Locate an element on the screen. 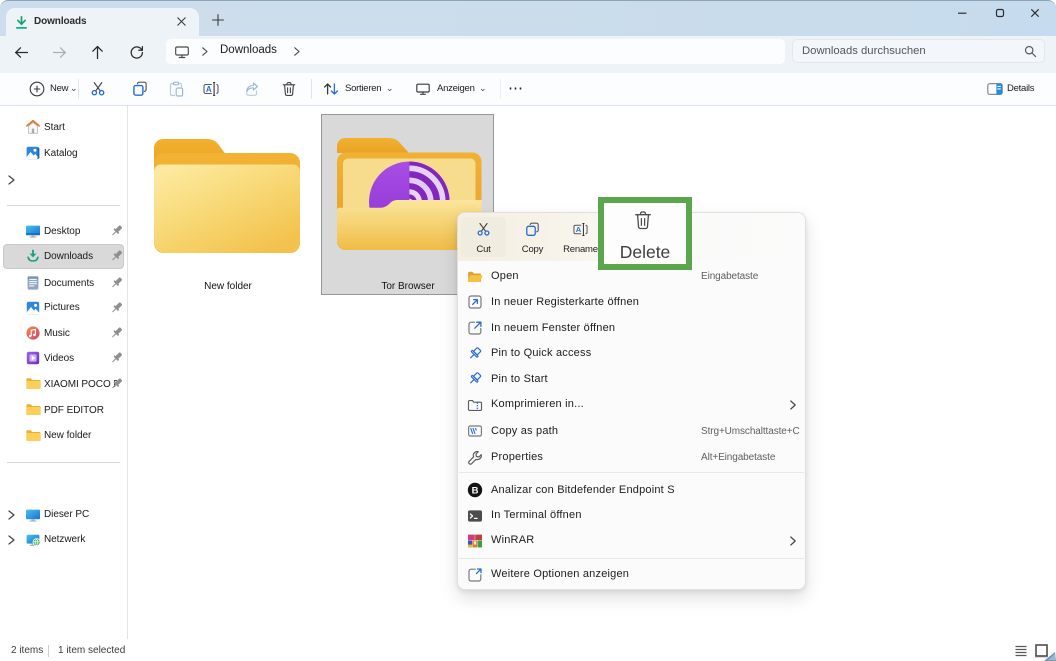  svg-text: B is located at coordinates (475, 490).